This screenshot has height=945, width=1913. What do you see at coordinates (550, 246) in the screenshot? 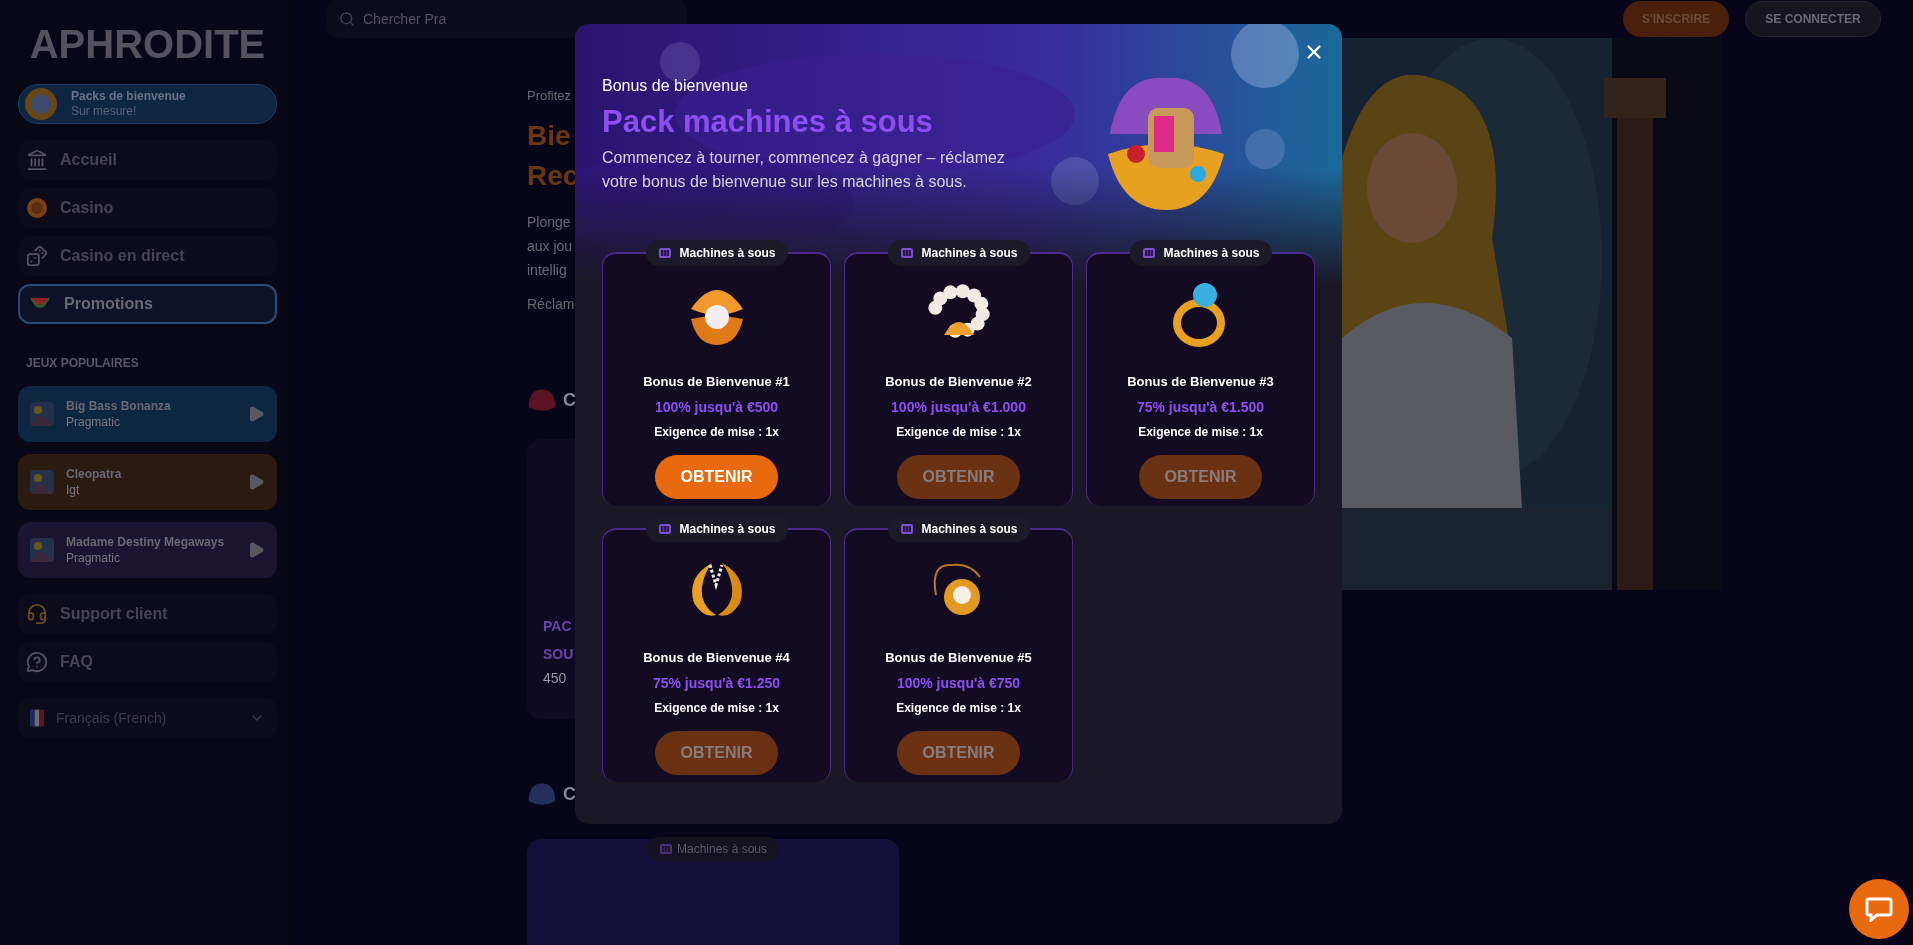
I see `paragraph-line: aux jou` at bounding box center [550, 246].